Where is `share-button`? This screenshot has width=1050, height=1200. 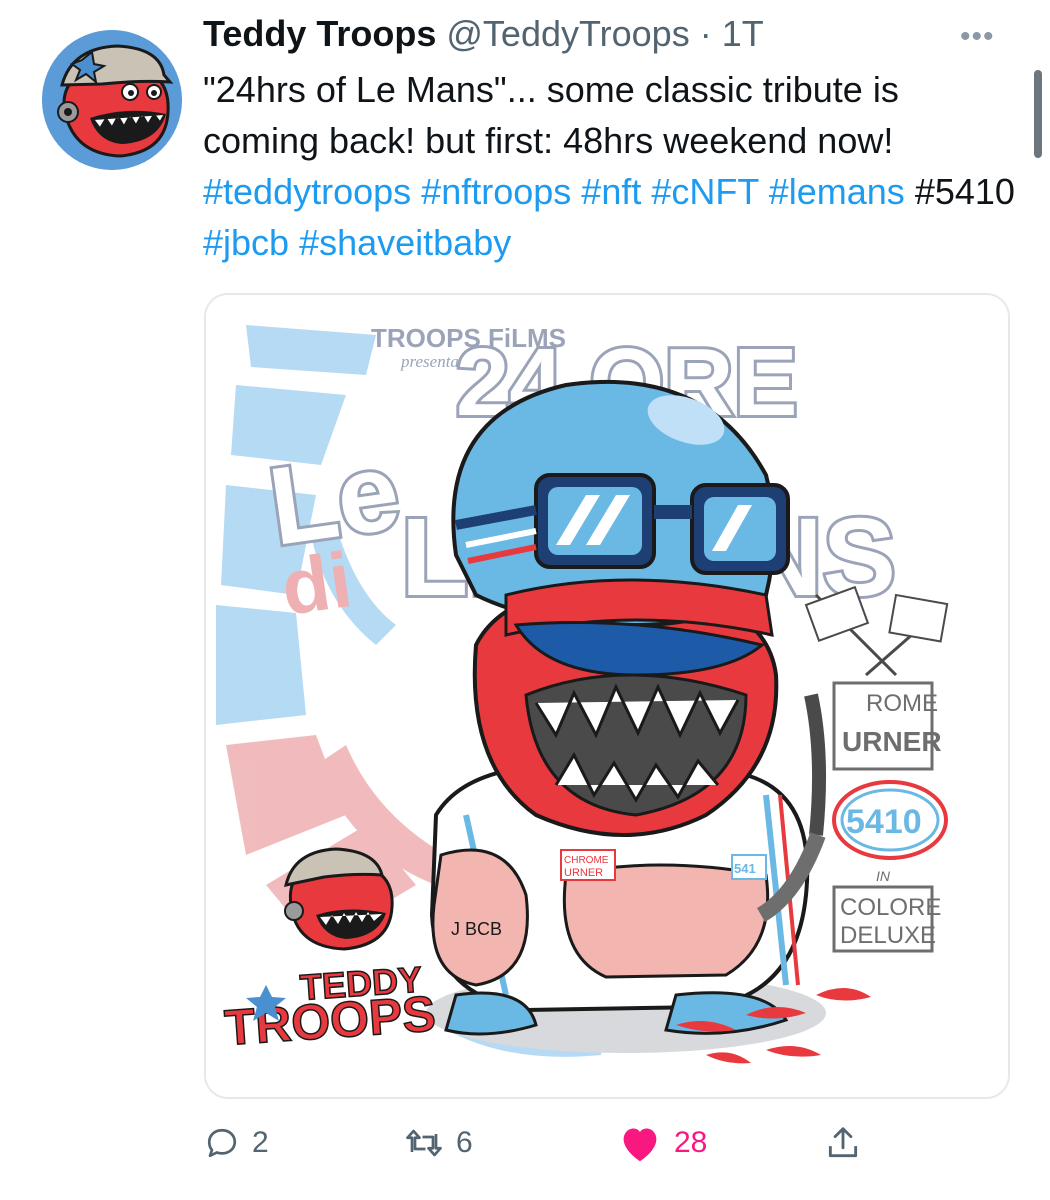 share-button is located at coordinates (843, 1143).